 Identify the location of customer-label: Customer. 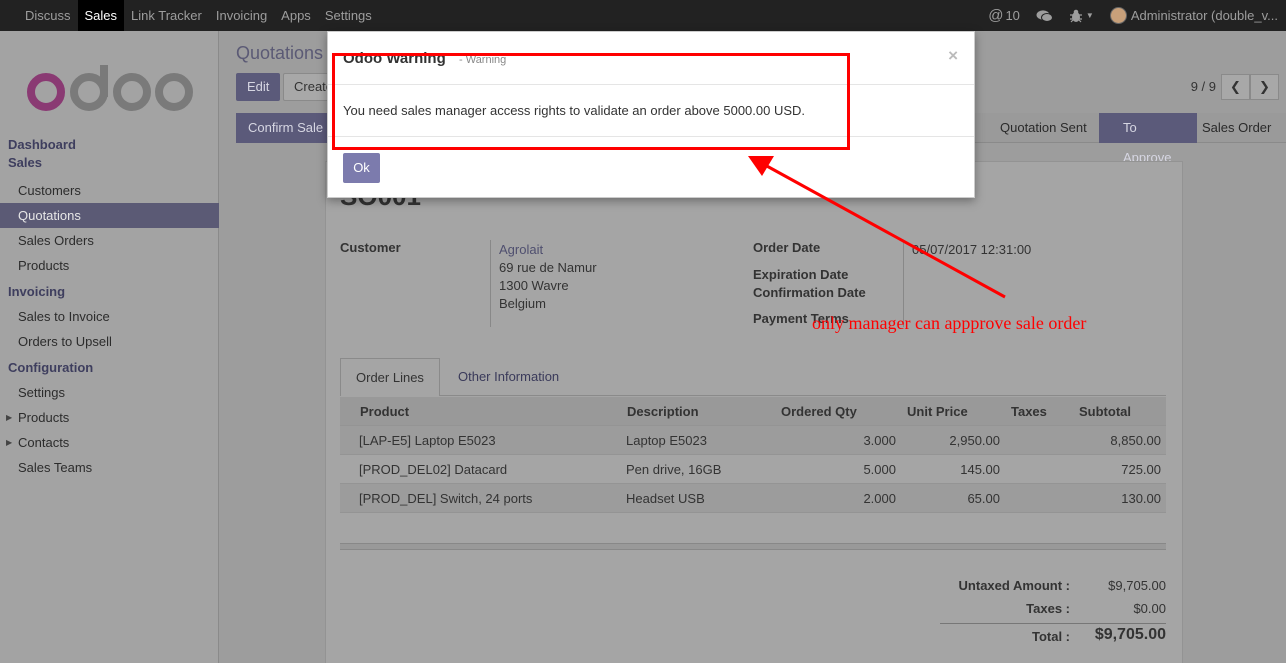
(370, 247).